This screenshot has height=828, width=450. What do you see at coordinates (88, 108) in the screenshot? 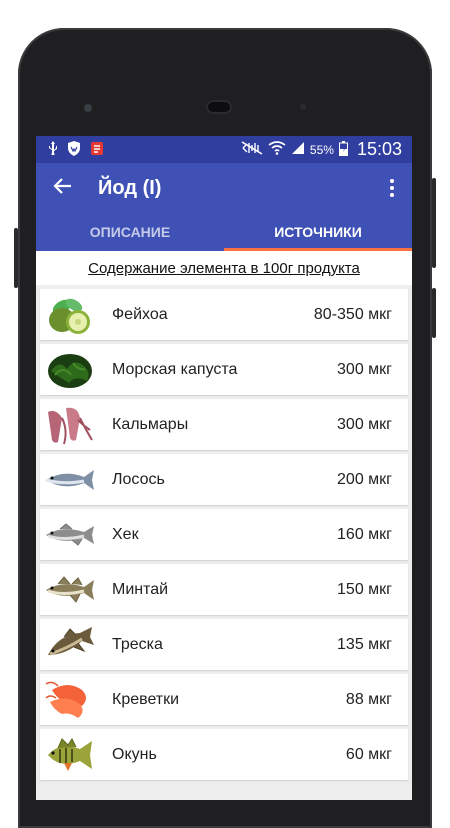
I see `front-camera` at bounding box center [88, 108].